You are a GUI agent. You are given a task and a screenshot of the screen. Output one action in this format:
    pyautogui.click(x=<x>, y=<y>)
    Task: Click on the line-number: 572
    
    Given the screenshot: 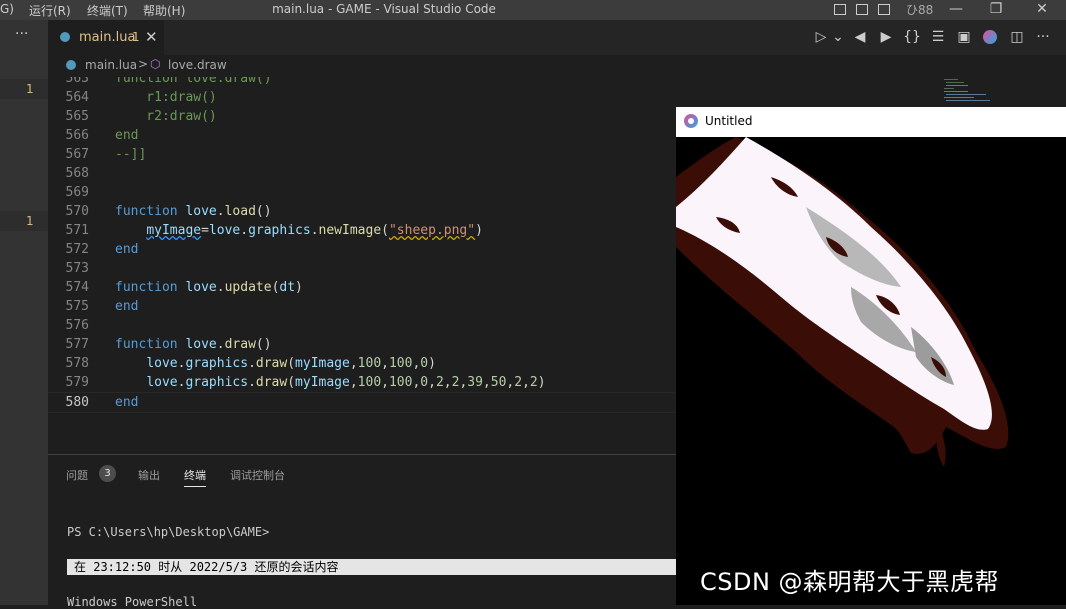 What is the action you would take?
    pyautogui.click(x=77, y=249)
    